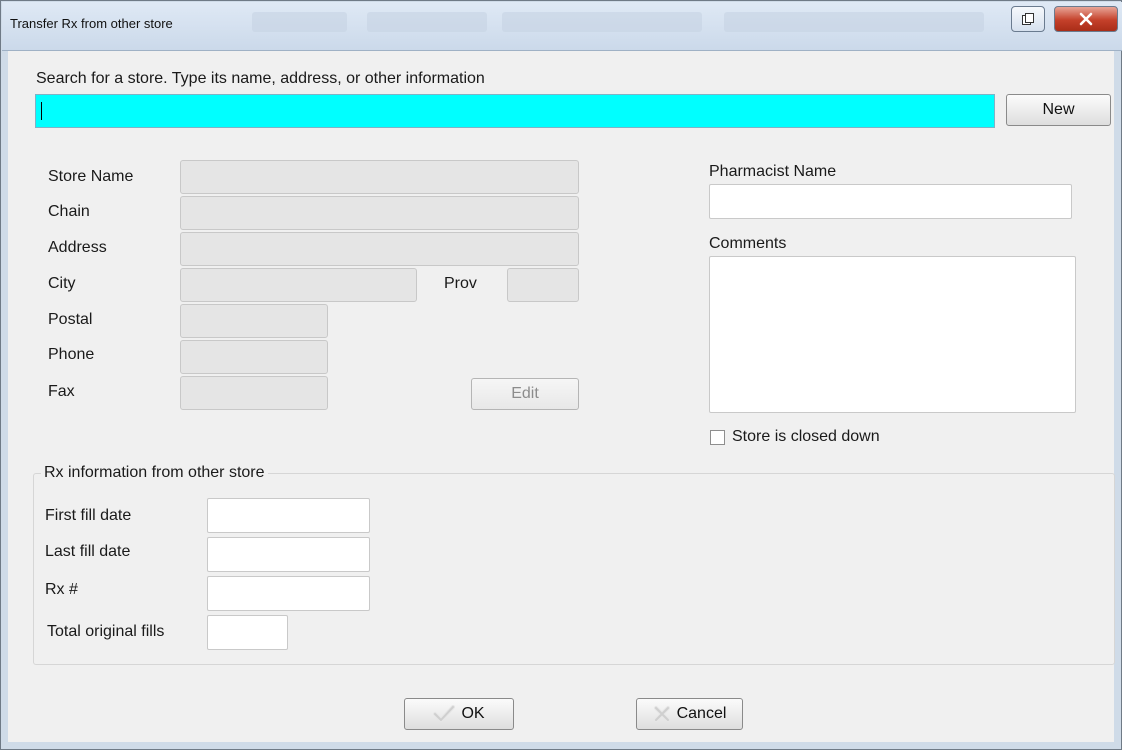 The width and height of the screenshot is (1122, 750). What do you see at coordinates (247, 632) in the screenshot?
I see `total-fills-input` at bounding box center [247, 632].